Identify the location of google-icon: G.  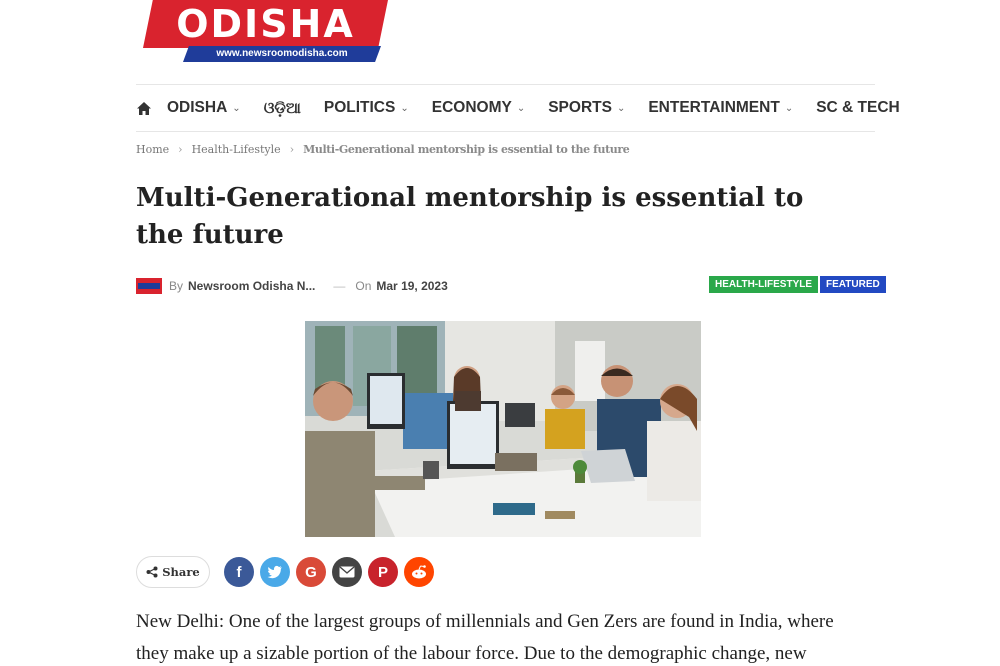
(311, 572).